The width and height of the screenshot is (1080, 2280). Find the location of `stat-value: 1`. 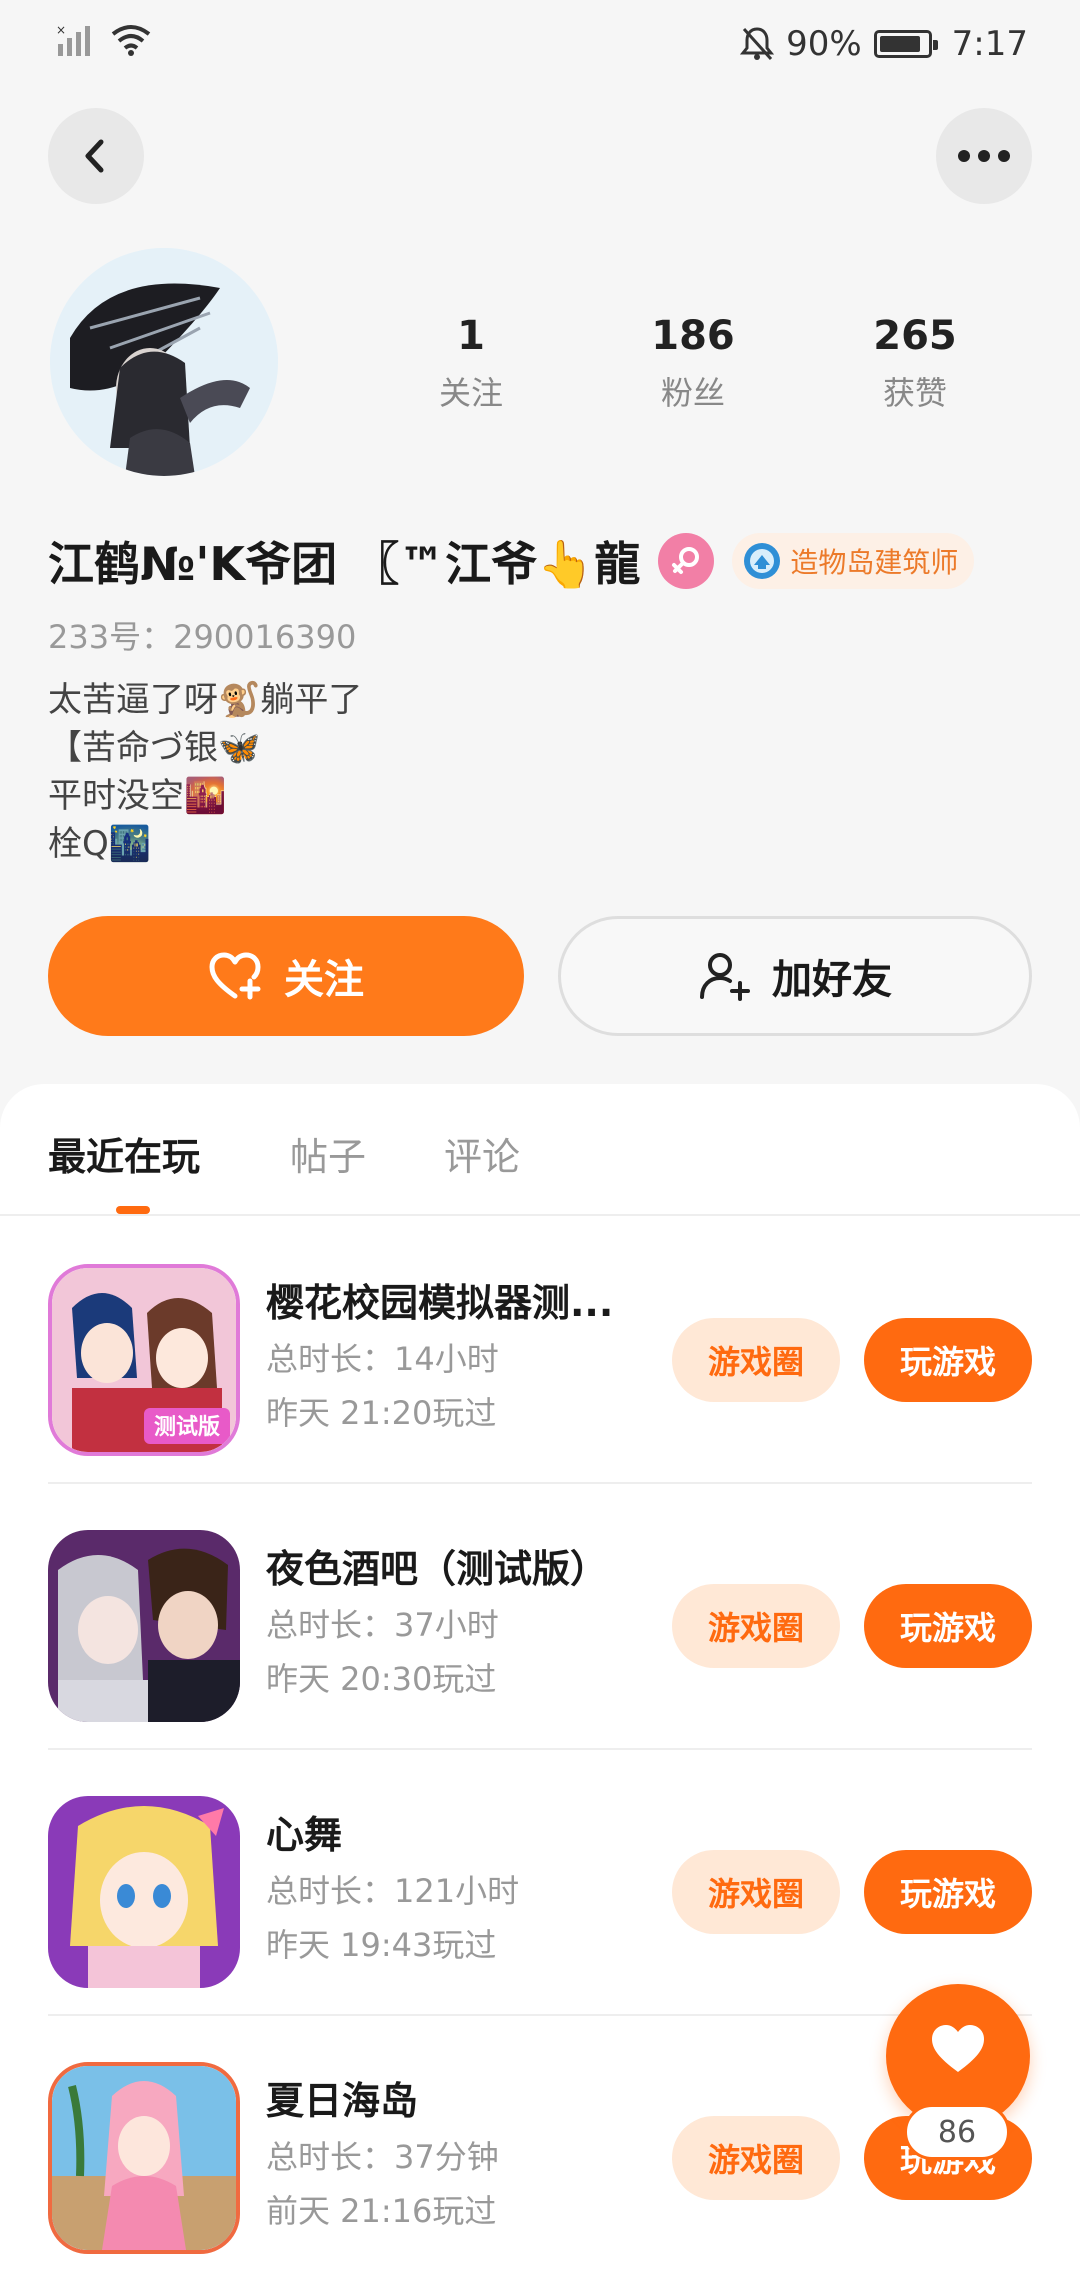

stat-value: 1 is located at coordinates (471, 336).